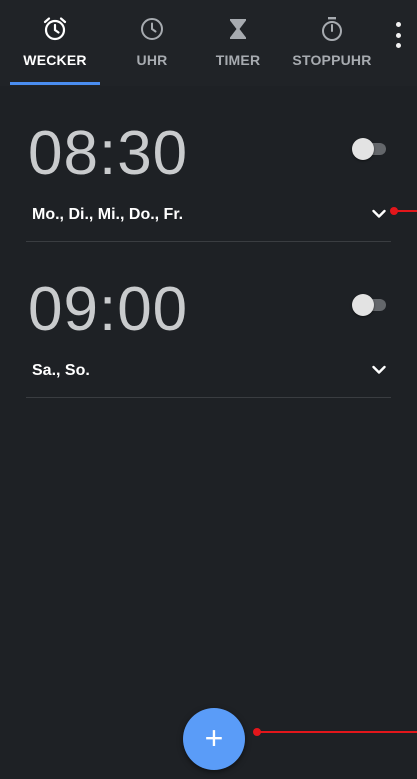 The height and width of the screenshot is (779, 417). What do you see at coordinates (55, 43) in the screenshot?
I see `tab-wecker: WECKER` at bounding box center [55, 43].